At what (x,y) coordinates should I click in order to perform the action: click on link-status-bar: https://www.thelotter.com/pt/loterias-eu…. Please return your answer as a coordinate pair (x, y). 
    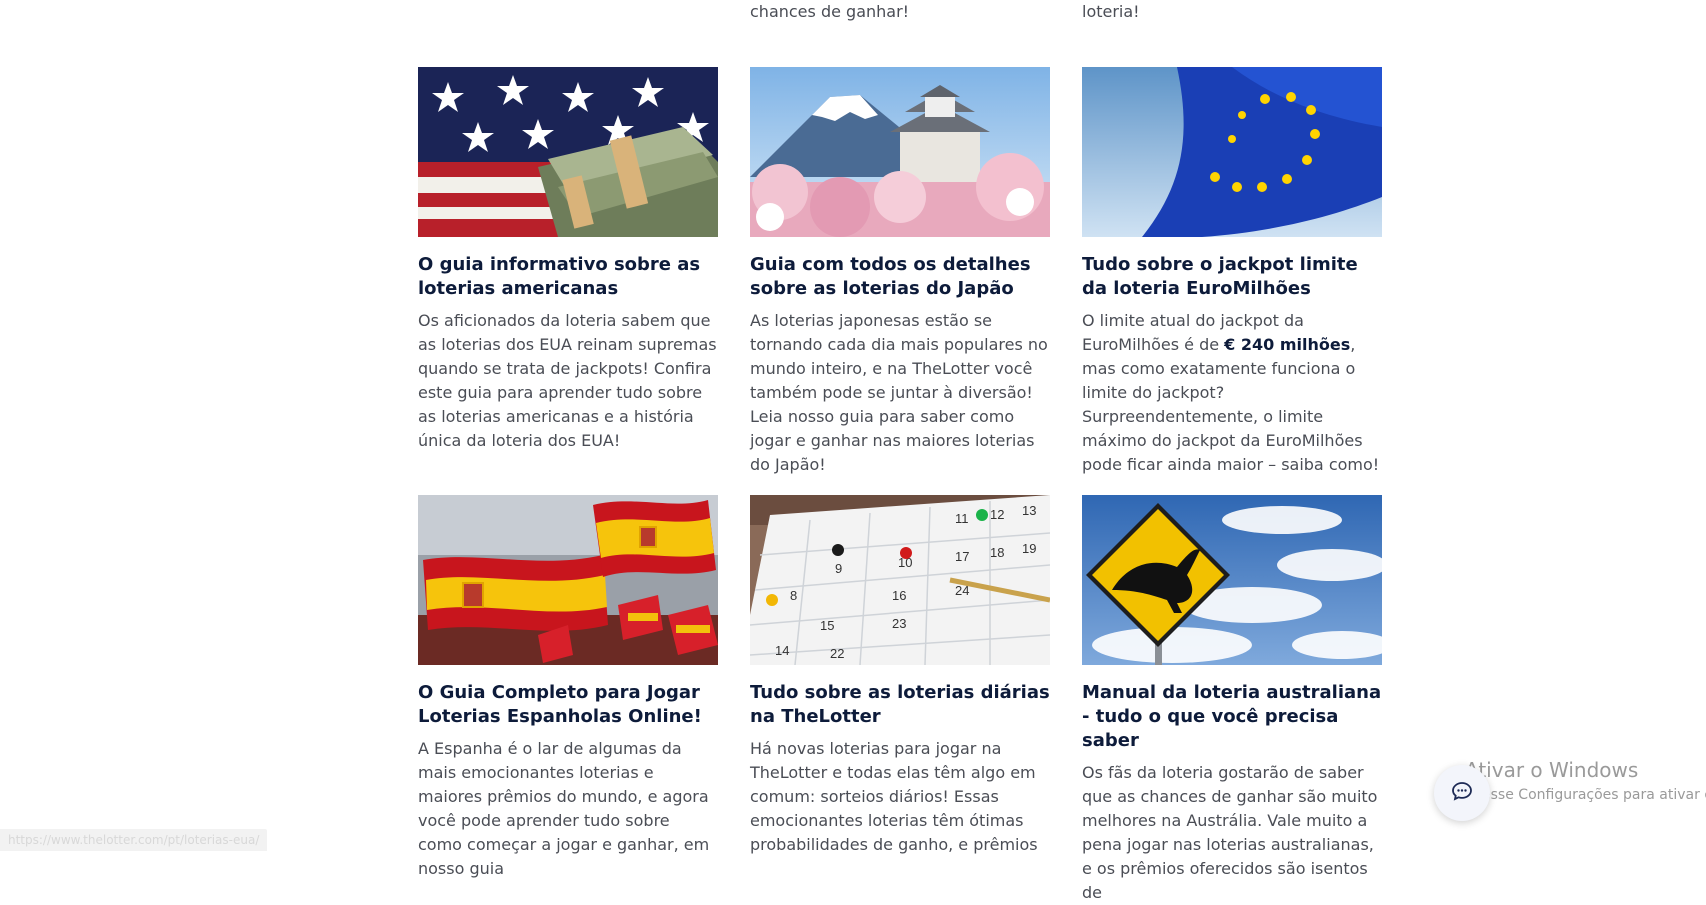
    Looking at the image, I should click on (134, 840).